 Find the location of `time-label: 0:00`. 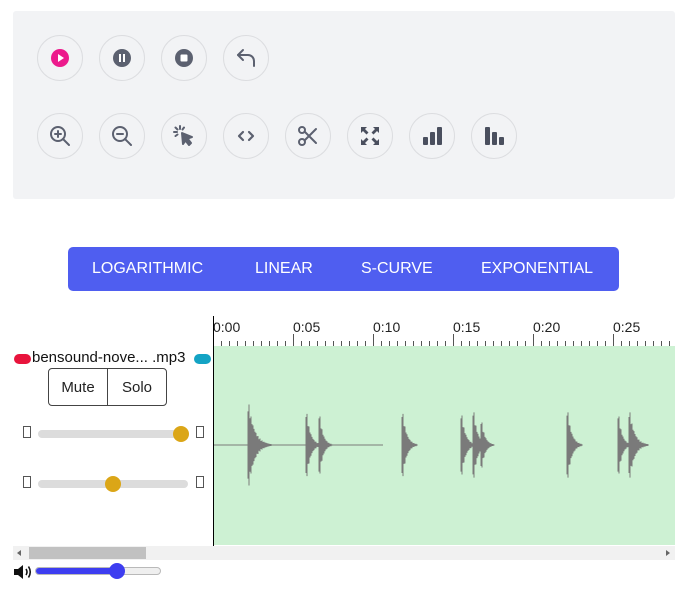

time-label: 0:00 is located at coordinates (227, 327).